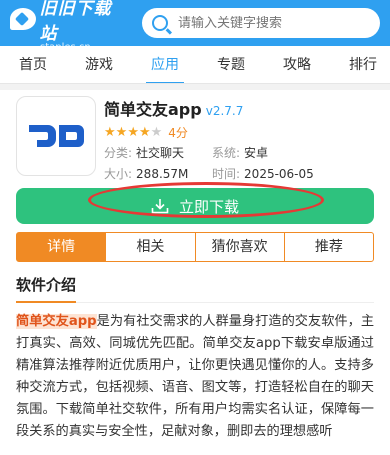  Describe the element at coordinates (239, 132) in the screenshot. I see `app-rating: ★ ★ ★ ★ ★ 4分` at that location.